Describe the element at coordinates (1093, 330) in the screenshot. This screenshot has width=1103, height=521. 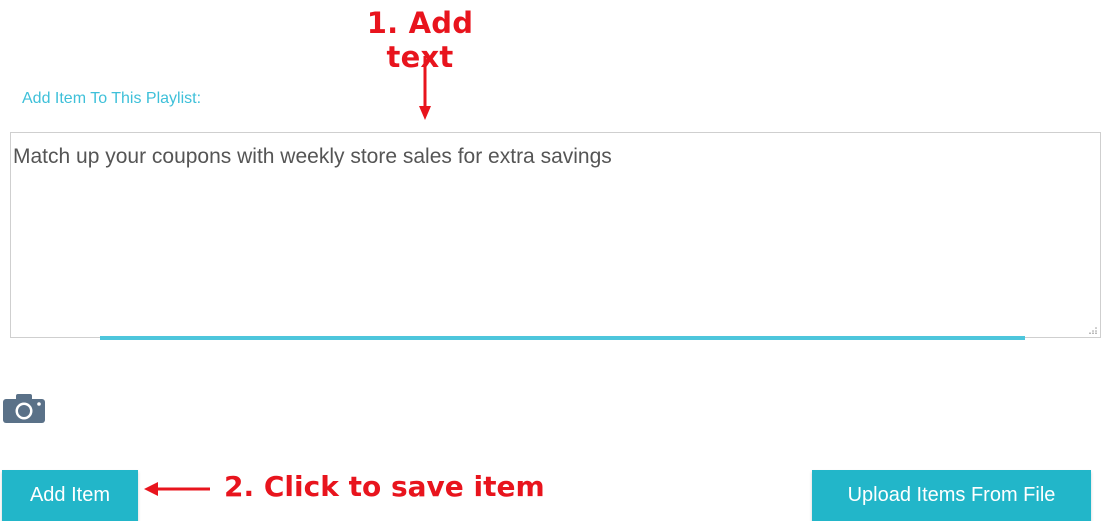
I see `resize-grip-icon` at that location.